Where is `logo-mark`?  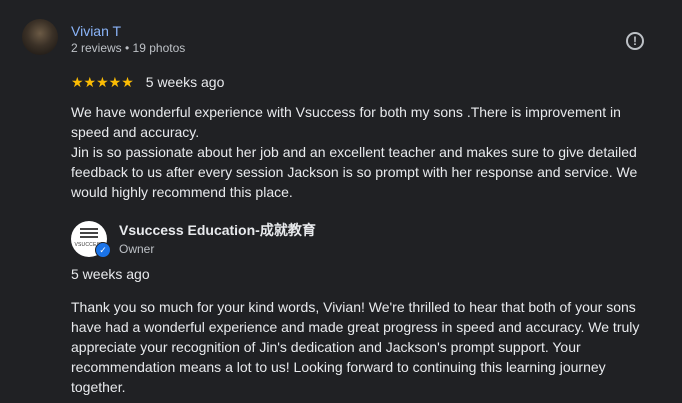 logo-mark is located at coordinates (89, 234).